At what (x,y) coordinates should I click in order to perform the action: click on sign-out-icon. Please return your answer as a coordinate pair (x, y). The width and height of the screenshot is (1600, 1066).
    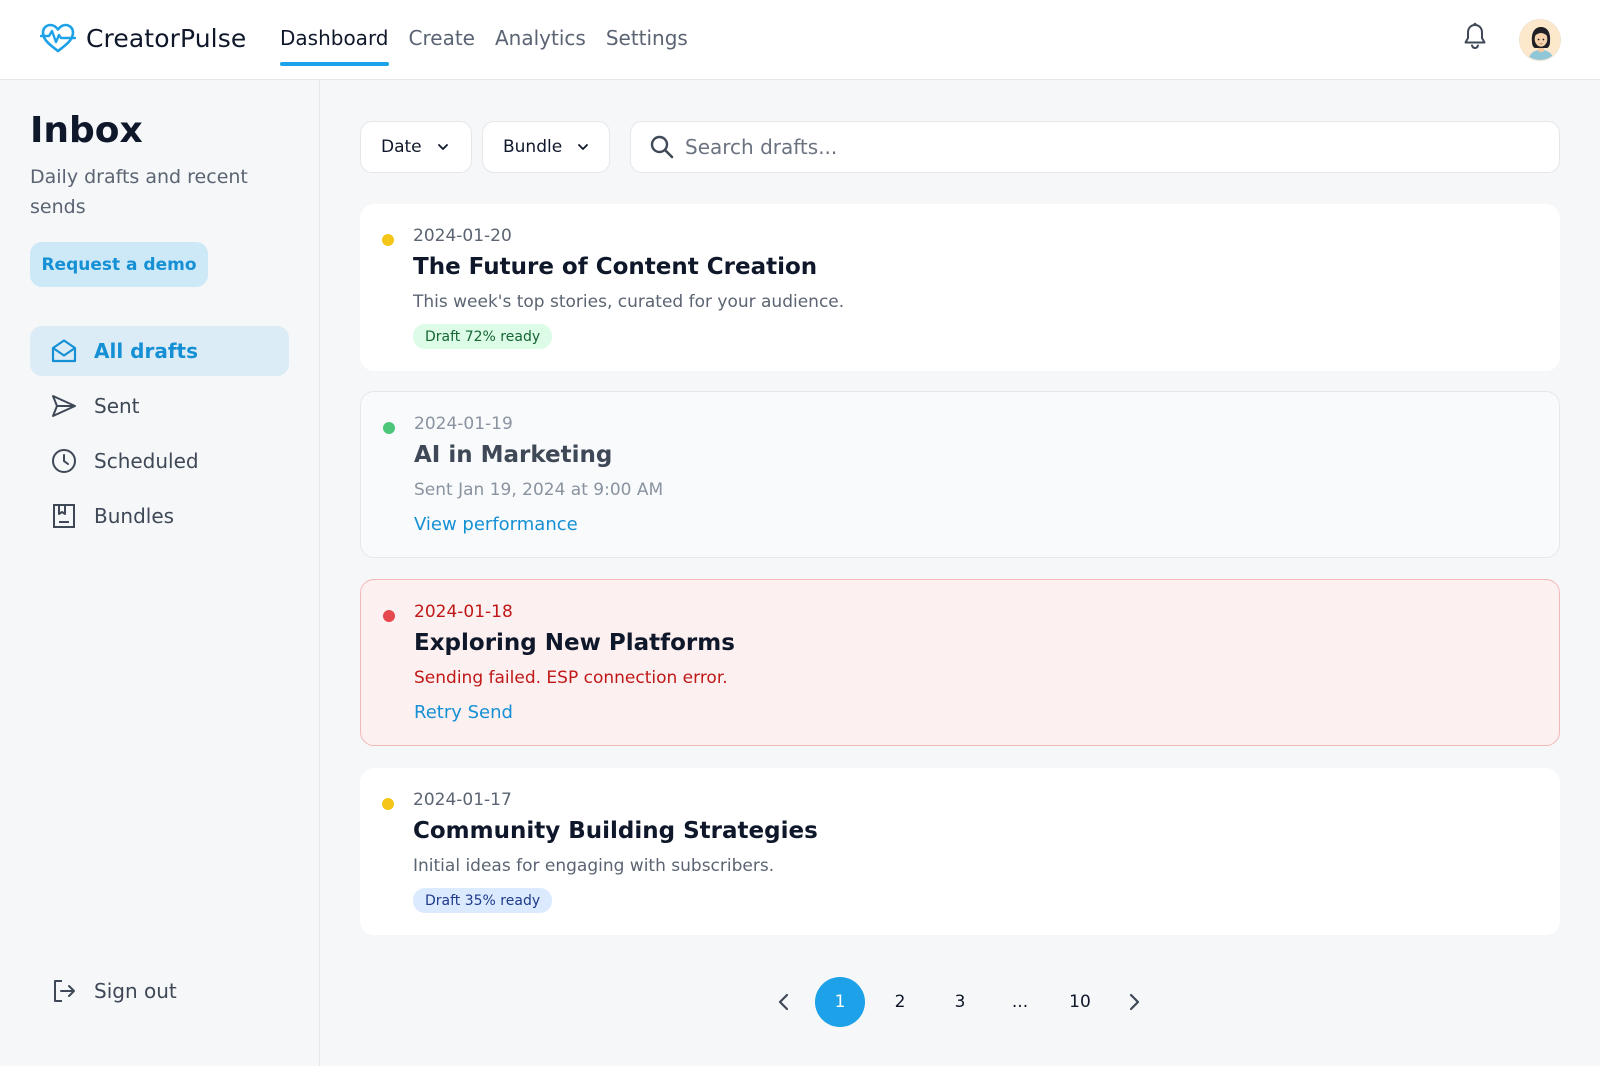
    Looking at the image, I should click on (64, 991).